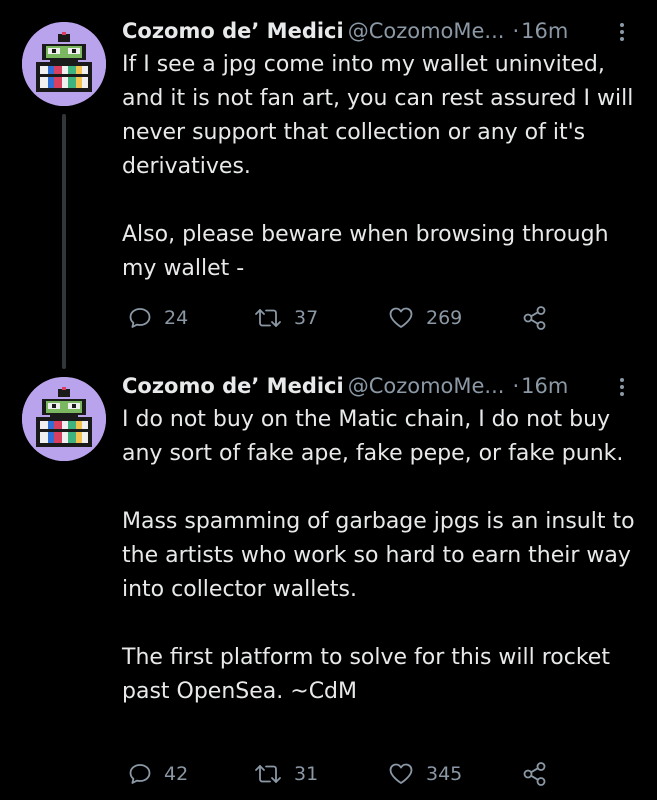 Image resolution: width=657 pixels, height=800 pixels. What do you see at coordinates (306, 774) in the screenshot?
I see `retweet-count: 31` at bounding box center [306, 774].